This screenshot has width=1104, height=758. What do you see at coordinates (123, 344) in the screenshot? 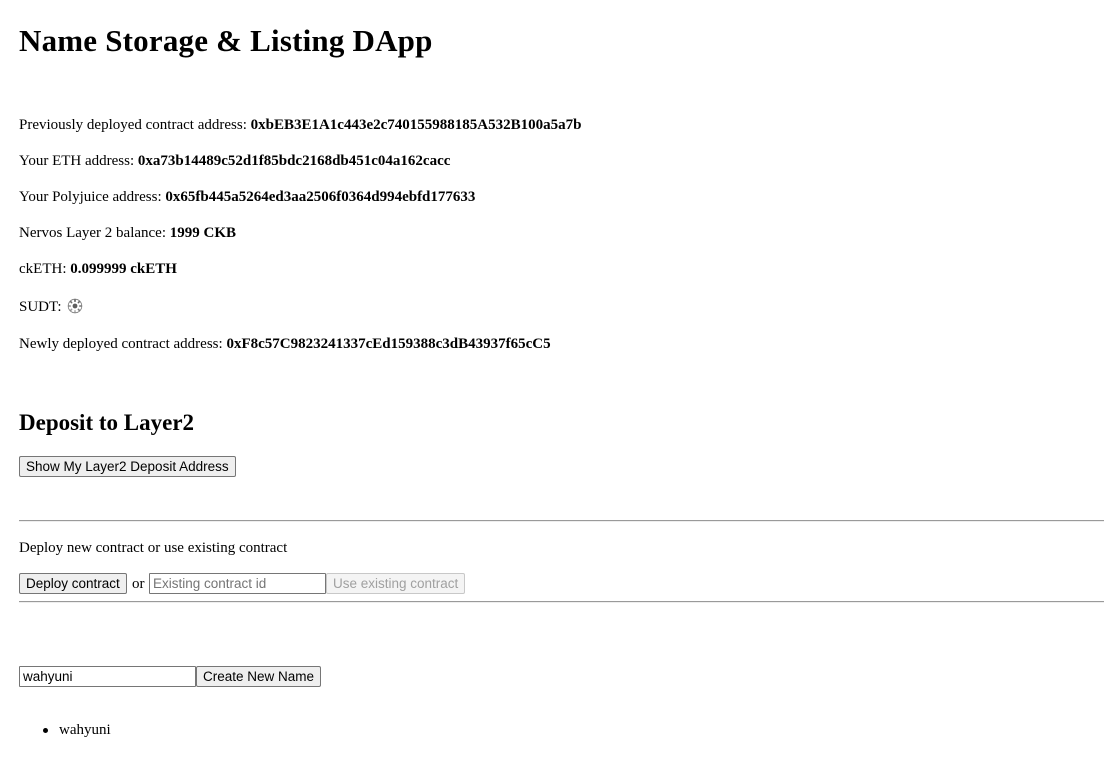
I see `new-contract-label: Newly deployed contract address:` at bounding box center [123, 344].